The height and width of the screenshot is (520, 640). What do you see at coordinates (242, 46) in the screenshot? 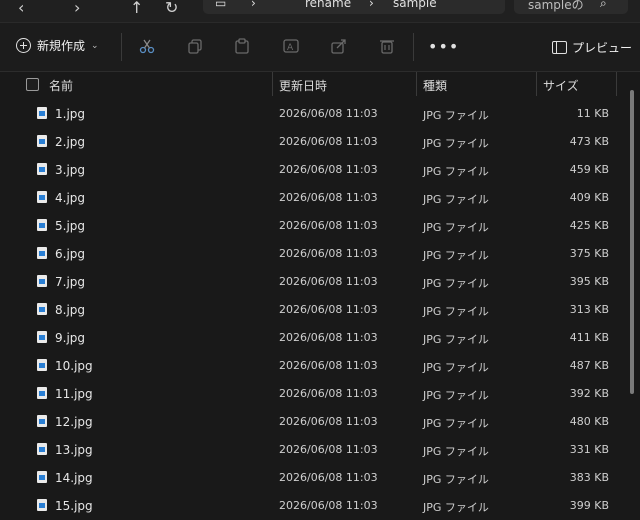
I see `paste-icon` at bounding box center [242, 46].